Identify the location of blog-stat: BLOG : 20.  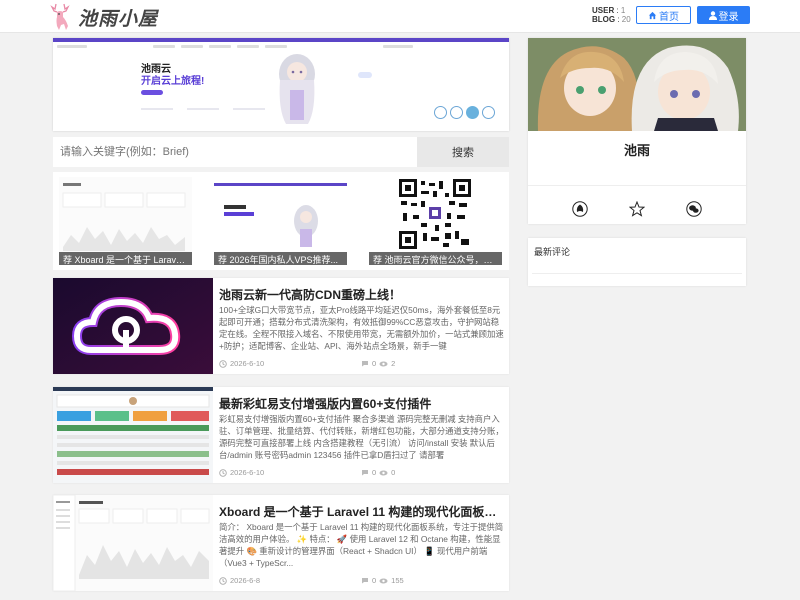
(611, 19).